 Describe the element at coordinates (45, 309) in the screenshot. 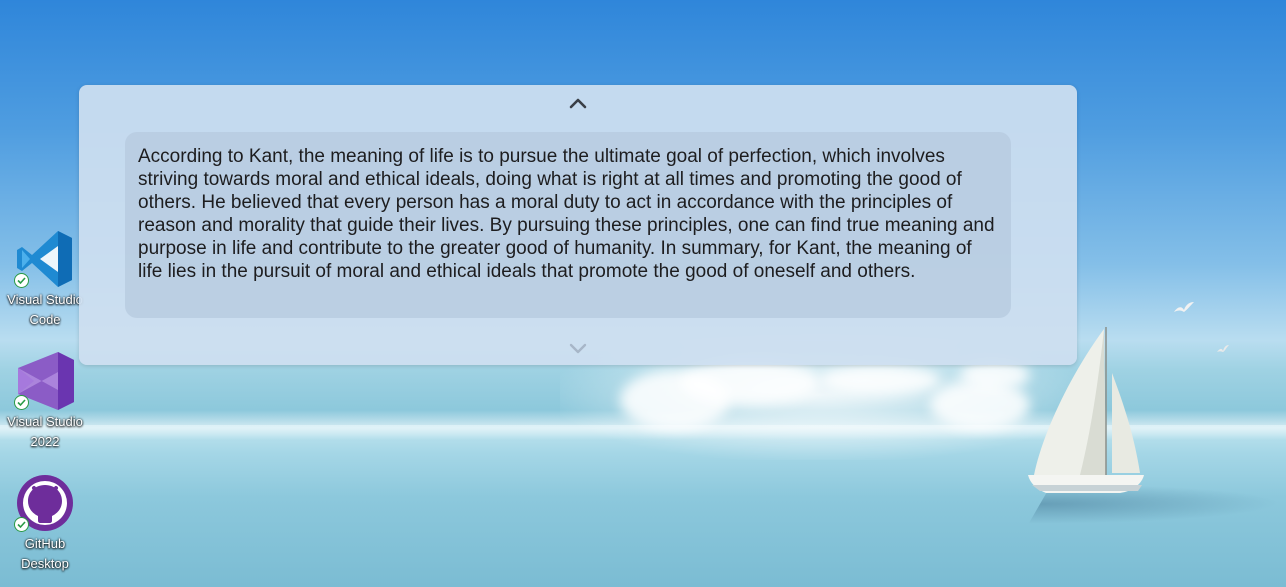

I see `desktop-icon-label: Visual Studio Code` at that location.